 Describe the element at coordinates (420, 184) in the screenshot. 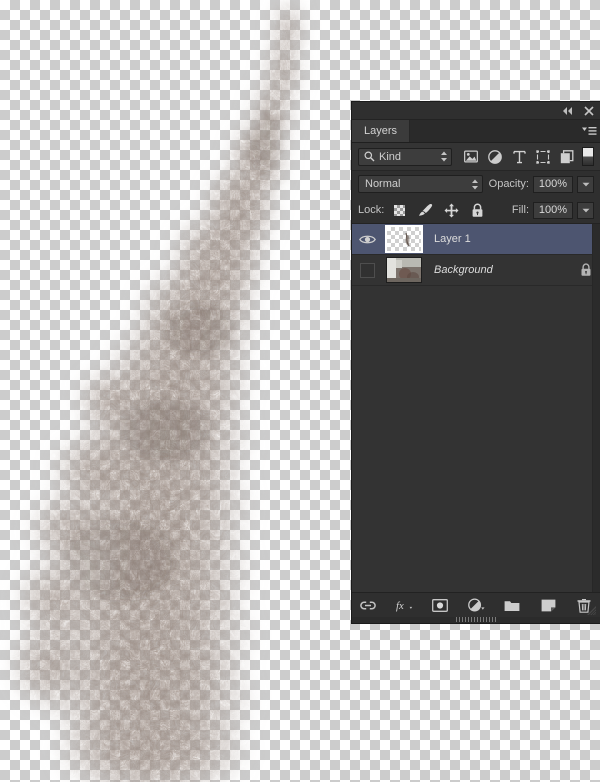

I see `blend-mode-dropdown: Normal` at that location.